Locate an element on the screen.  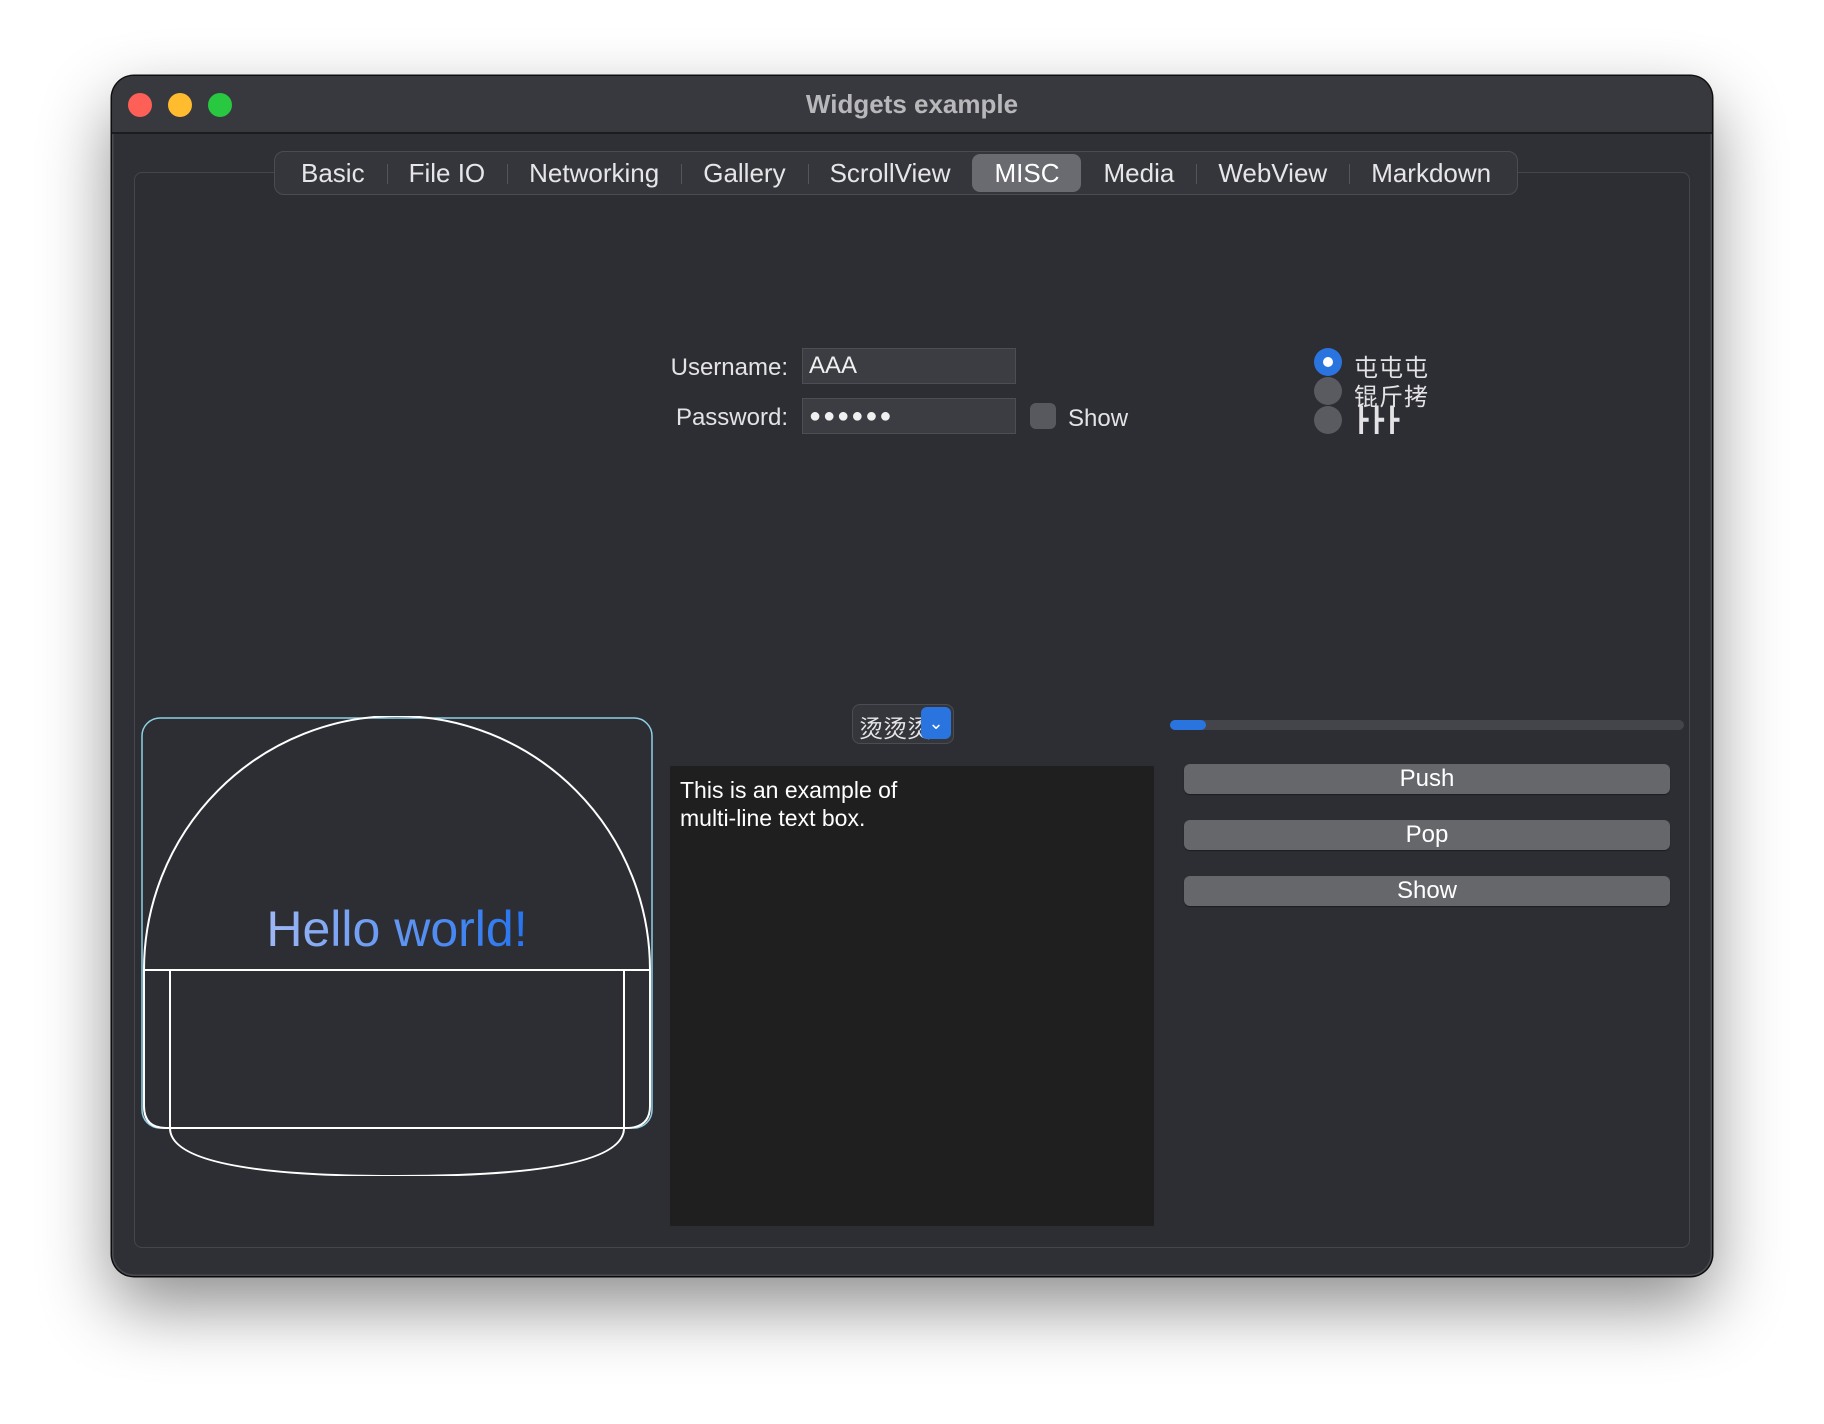
show-password-checkbox is located at coordinates (1043, 416).